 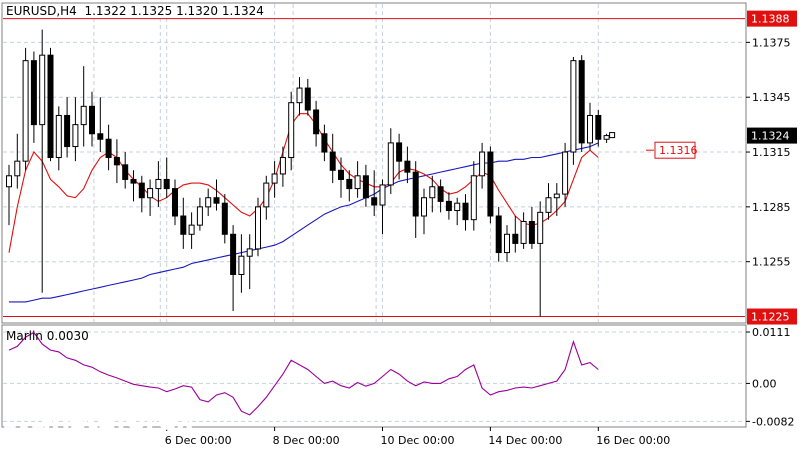 I want to click on indicator-name: Marlin, so click(x=24, y=336).